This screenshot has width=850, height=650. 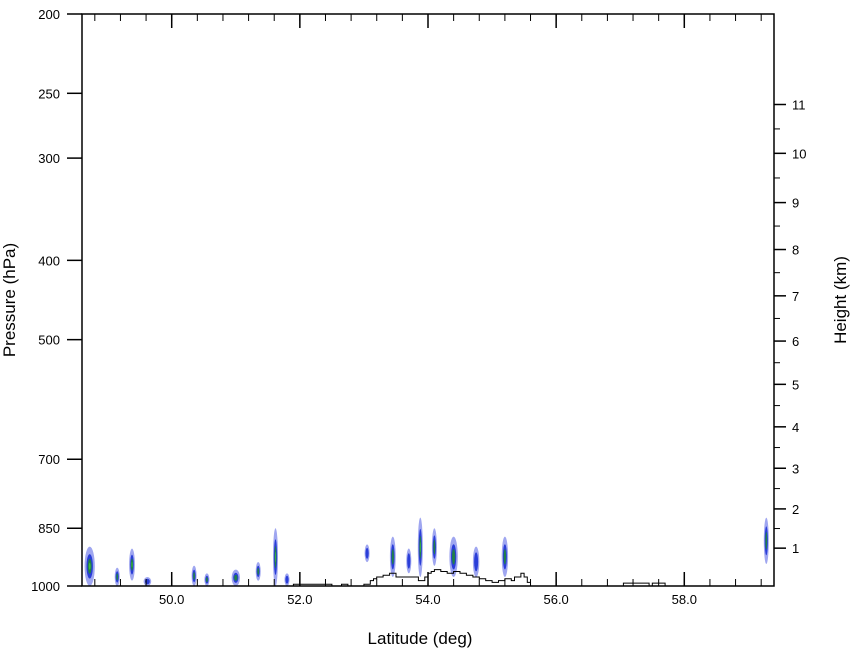 I want to click on x-tick-label: 58.0, so click(x=684, y=599).